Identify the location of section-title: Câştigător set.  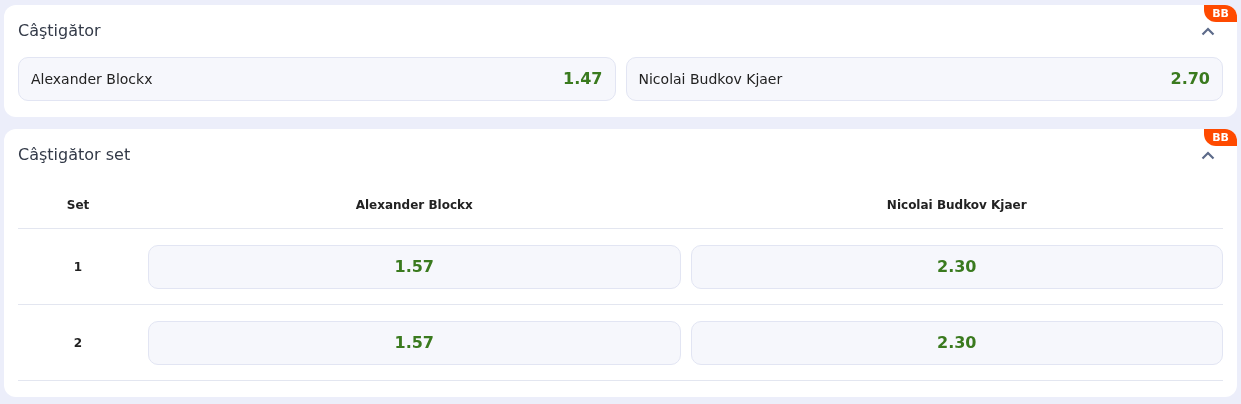
(74, 155).